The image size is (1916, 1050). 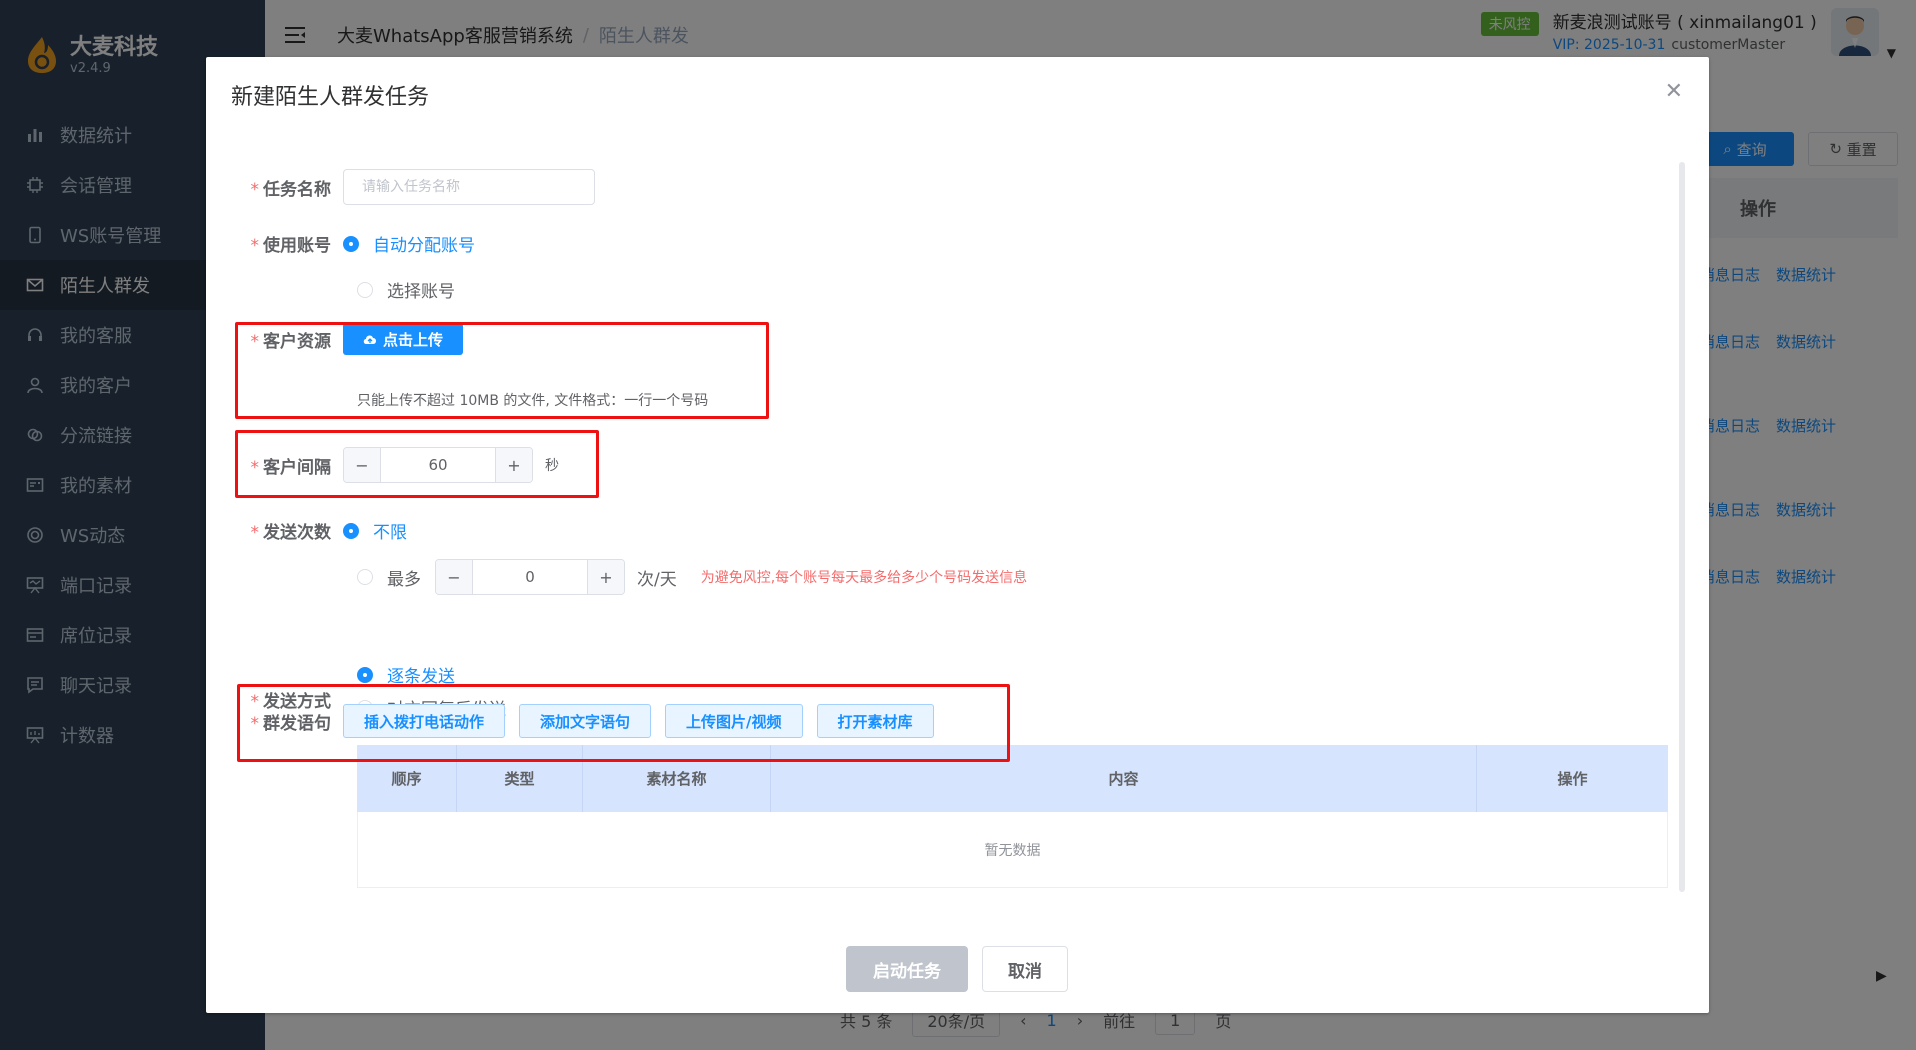 I want to click on highlight-box-group-message, so click(x=623, y=723).